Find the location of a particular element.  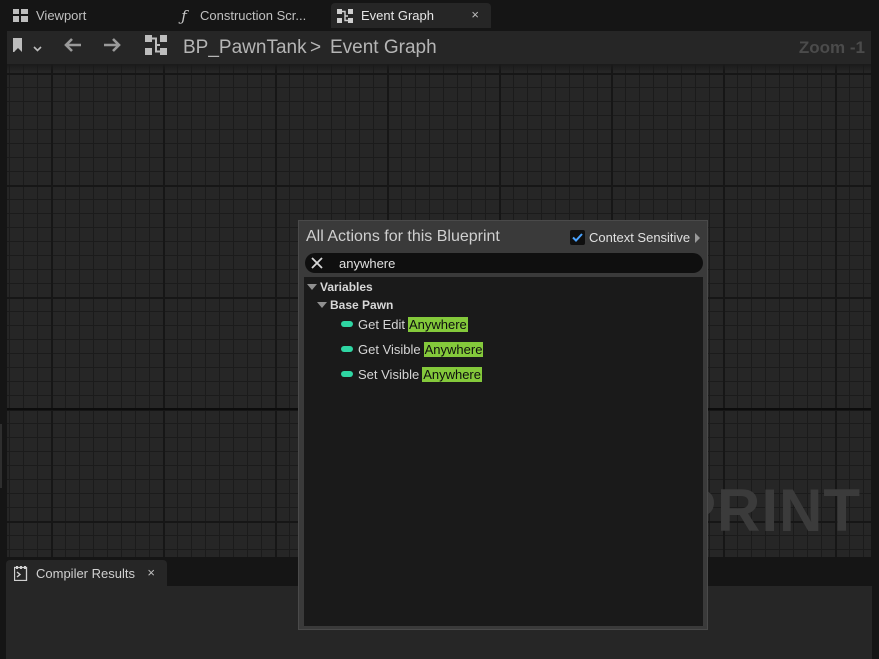

tab-compiler-results: Compiler Results × is located at coordinates (86, 573).